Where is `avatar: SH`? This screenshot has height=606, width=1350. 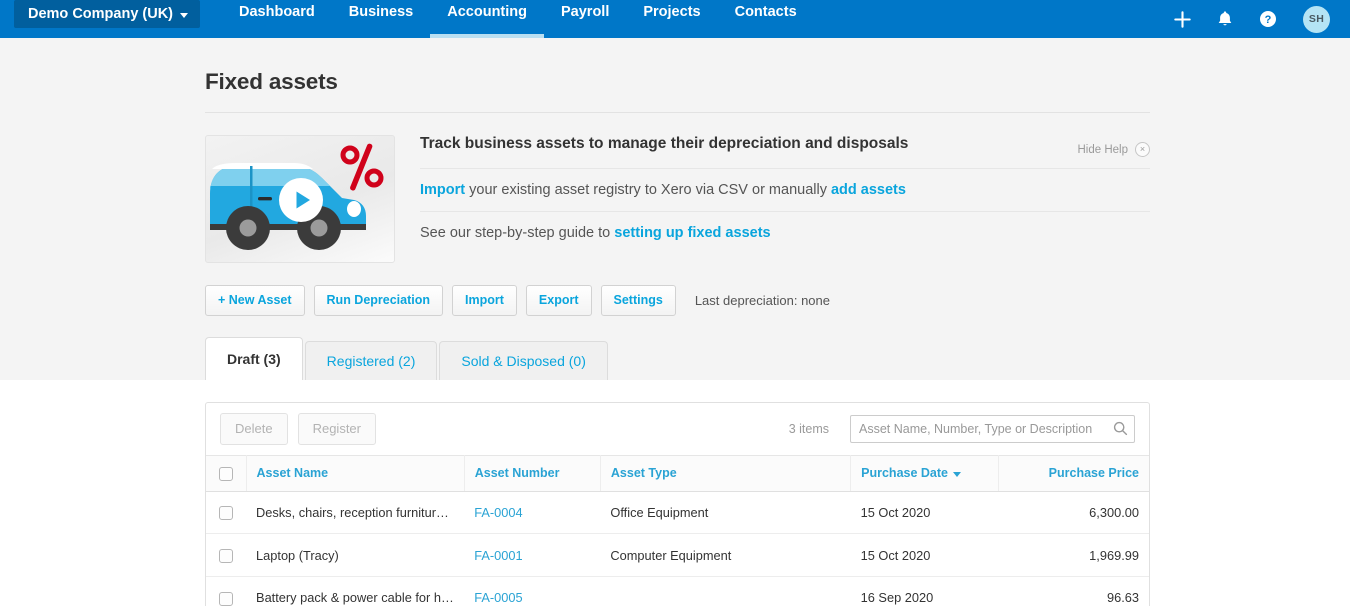 avatar: SH is located at coordinates (1316, 19).